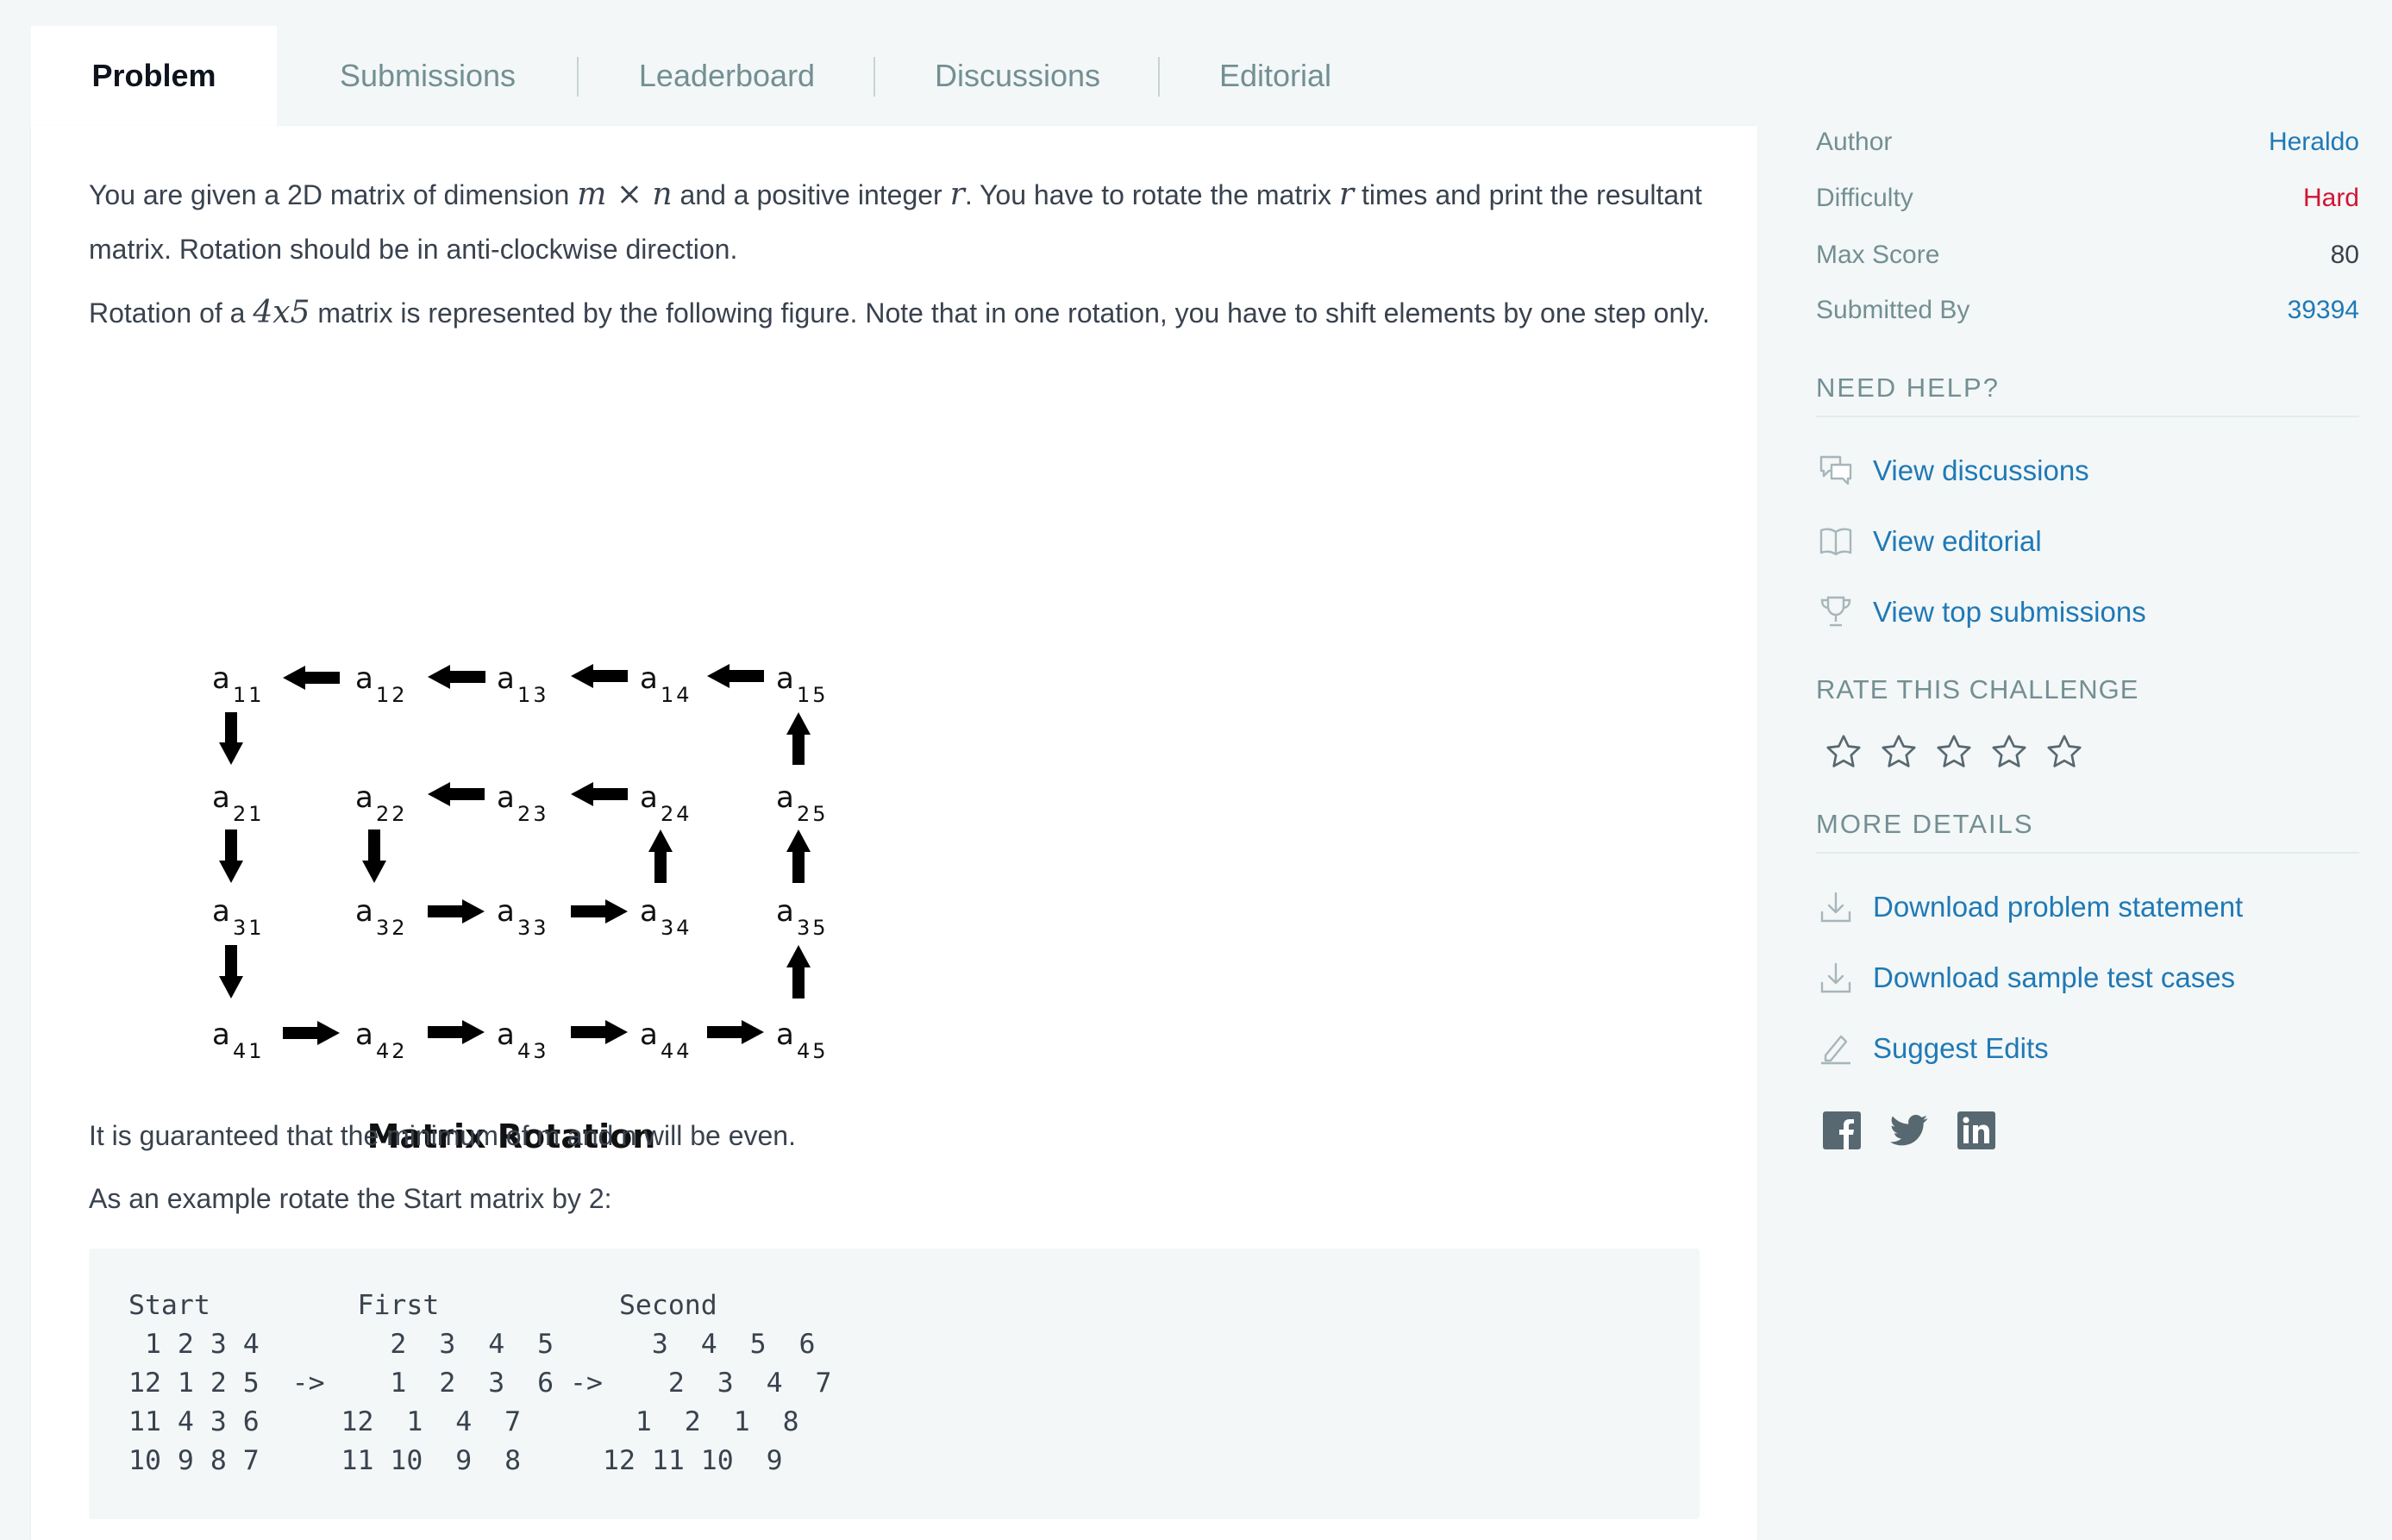 The height and width of the screenshot is (1540, 2392). I want to click on suggest-edits-link: Suggest Edits, so click(1932, 1049).